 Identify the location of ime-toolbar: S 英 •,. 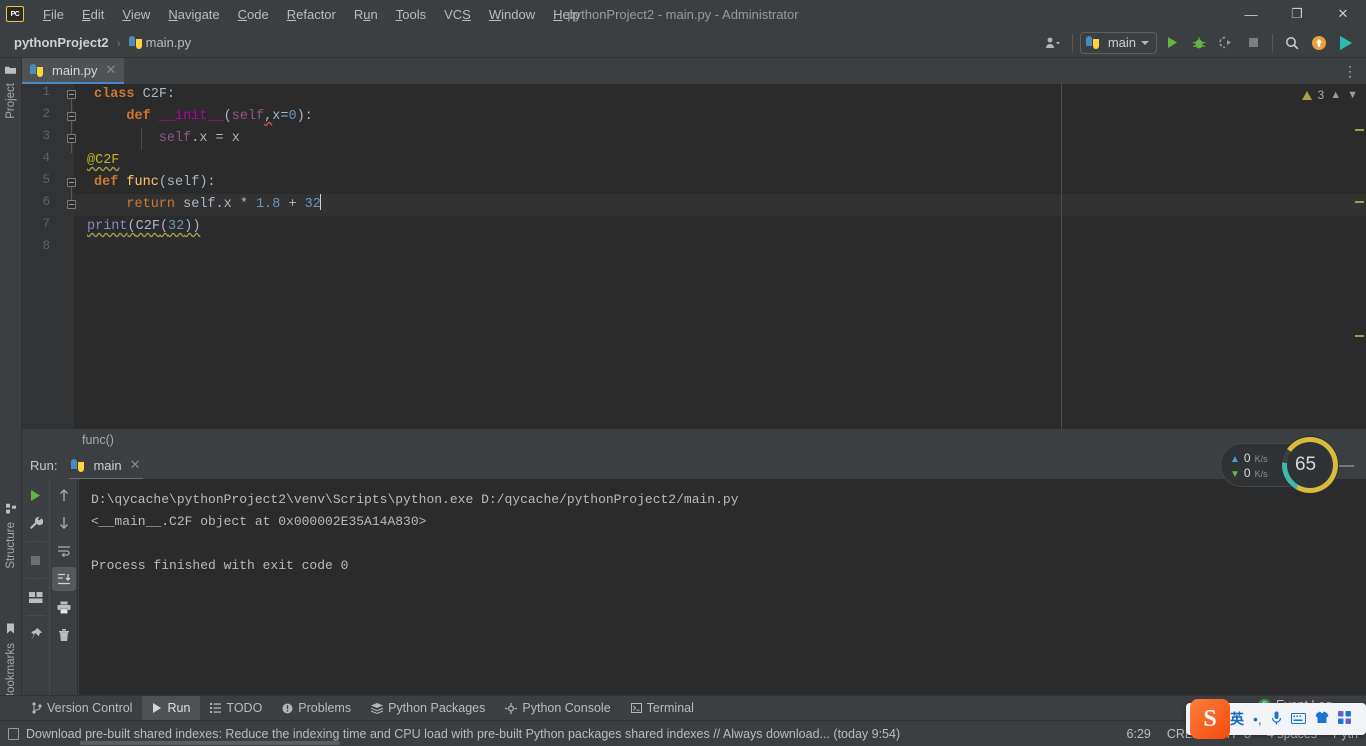
(1276, 719).